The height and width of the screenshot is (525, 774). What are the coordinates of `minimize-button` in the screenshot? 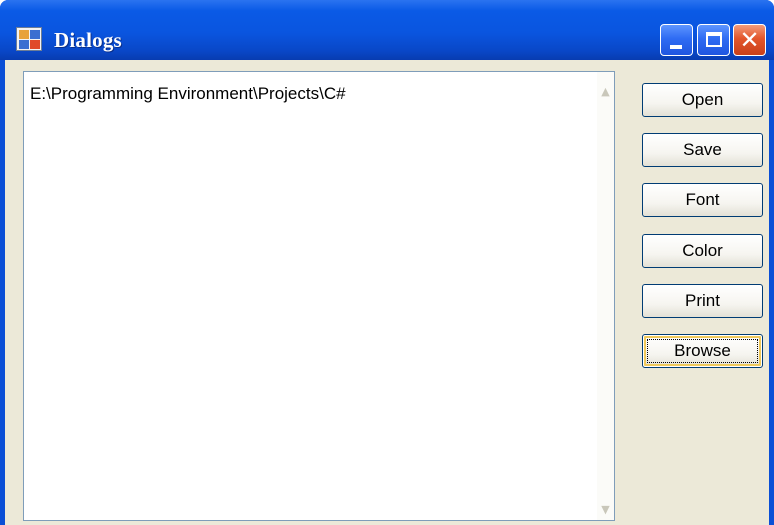 It's located at (676, 40).